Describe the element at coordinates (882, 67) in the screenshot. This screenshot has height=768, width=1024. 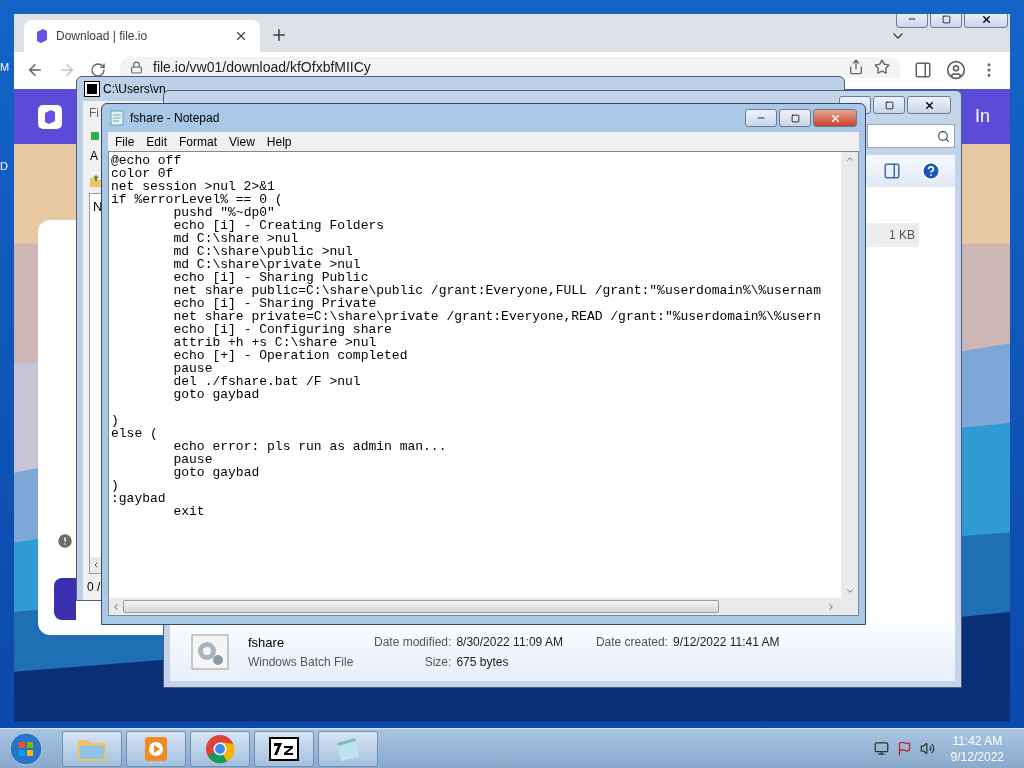
I see `bookmark-star-icon` at that location.